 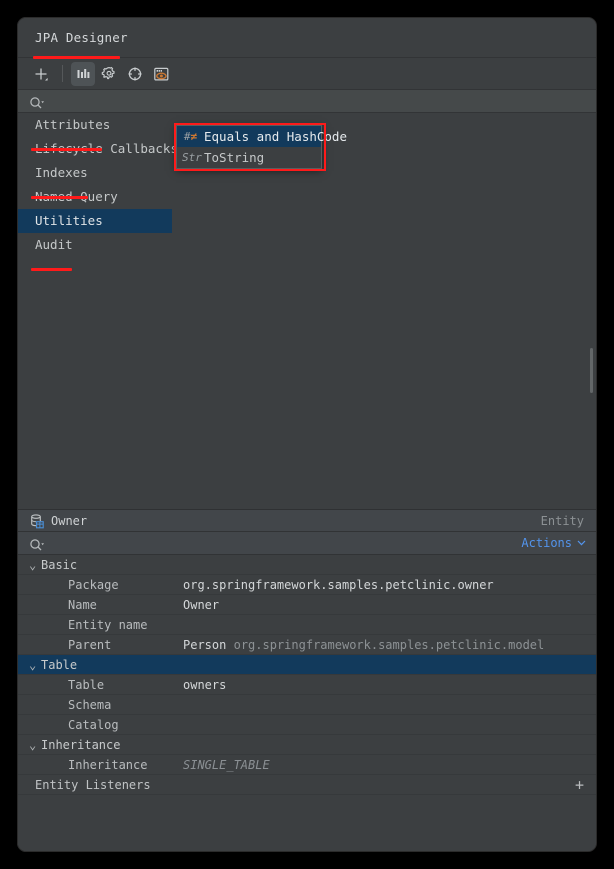 I want to click on chevron-down-icon, so click(x=581, y=543).